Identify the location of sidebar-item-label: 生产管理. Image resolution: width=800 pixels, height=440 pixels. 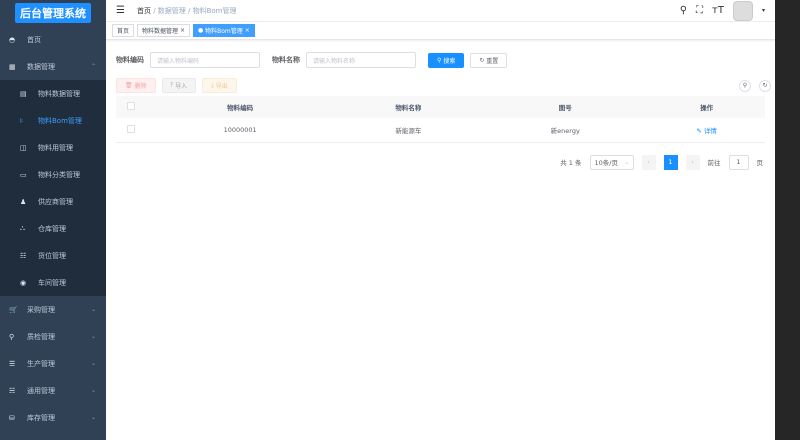
(41, 363).